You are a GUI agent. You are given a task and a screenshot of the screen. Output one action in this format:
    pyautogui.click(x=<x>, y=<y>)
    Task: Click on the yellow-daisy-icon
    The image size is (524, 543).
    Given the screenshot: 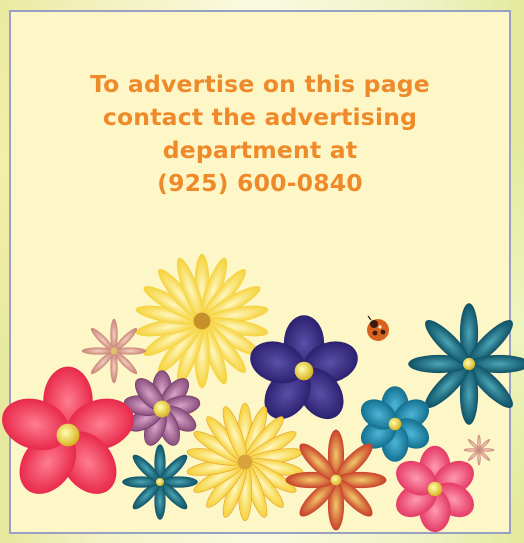 What is the action you would take?
    pyautogui.click(x=202, y=321)
    